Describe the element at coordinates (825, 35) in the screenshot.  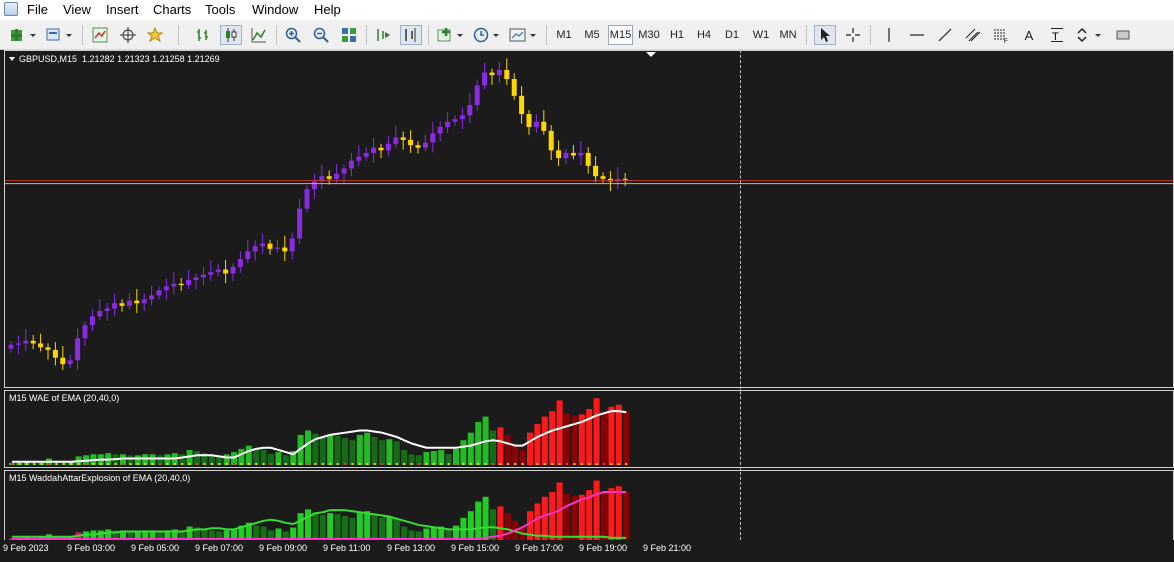
I see `cursor-tool-button` at that location.